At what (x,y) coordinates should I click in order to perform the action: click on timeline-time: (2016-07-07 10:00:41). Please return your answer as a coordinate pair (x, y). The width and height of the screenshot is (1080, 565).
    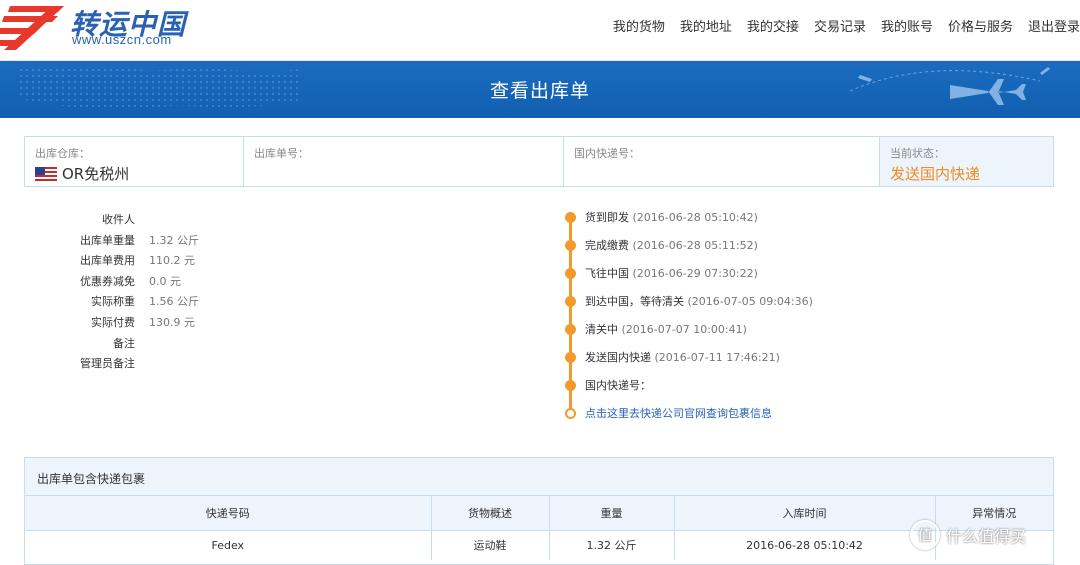
    Looking at the image, I should click on (684, 329).